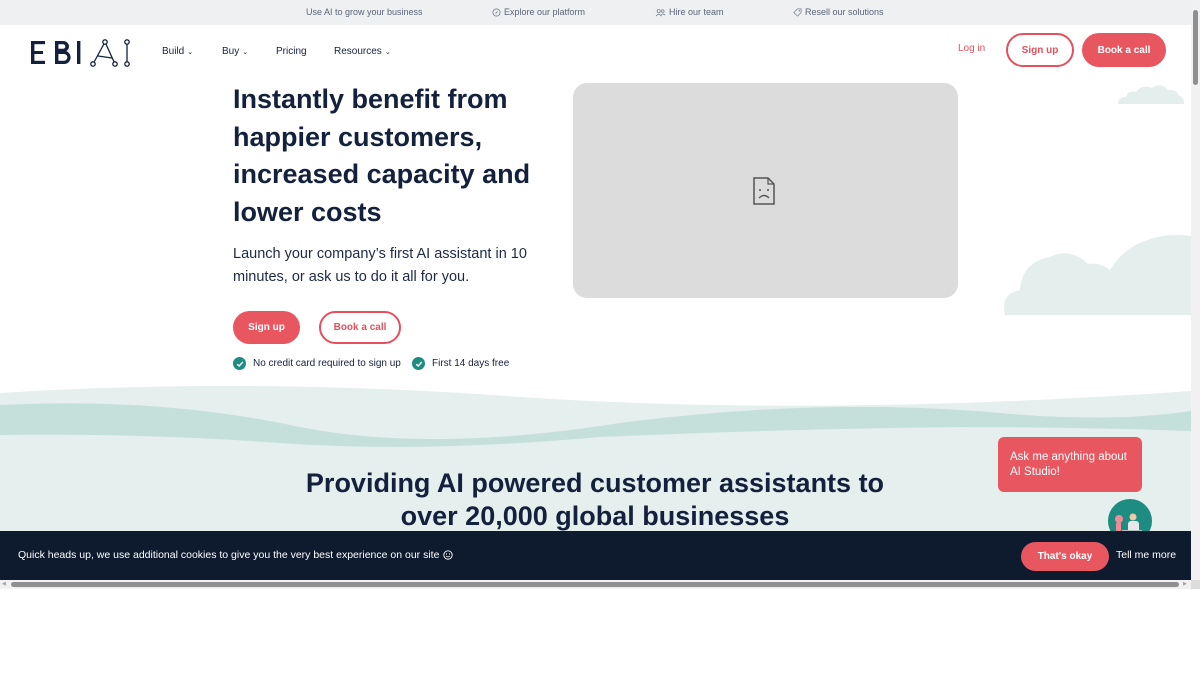 Image resolution: width=1200 pixels, height=675 pixels. What do you see at coordinates (173, 51) in the screenshot?
I see `nav-label: Build` at bounding box center [173, 51].